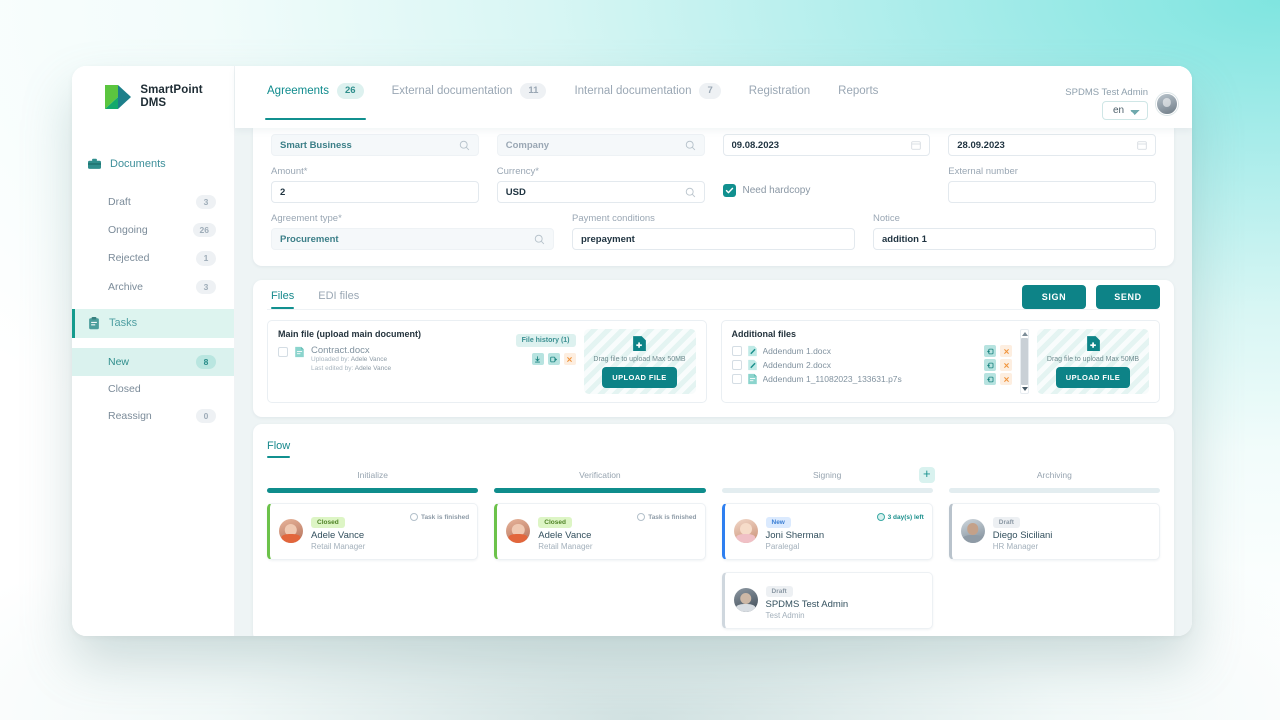 The image size is (1280, 720). What do you see at coordinates (858, 97) in the screenshot?
I see `tab-reports: Reports` at bounding box center [858, 97].